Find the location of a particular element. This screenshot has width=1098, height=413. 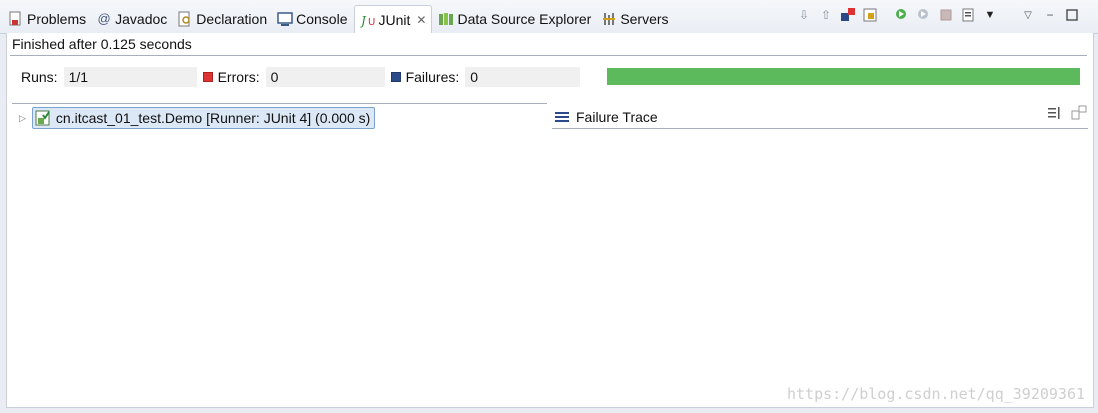

counter-panel: Runs: 1/1 Errors: 0 Failures: 0 is located at coordinates (303, 77).